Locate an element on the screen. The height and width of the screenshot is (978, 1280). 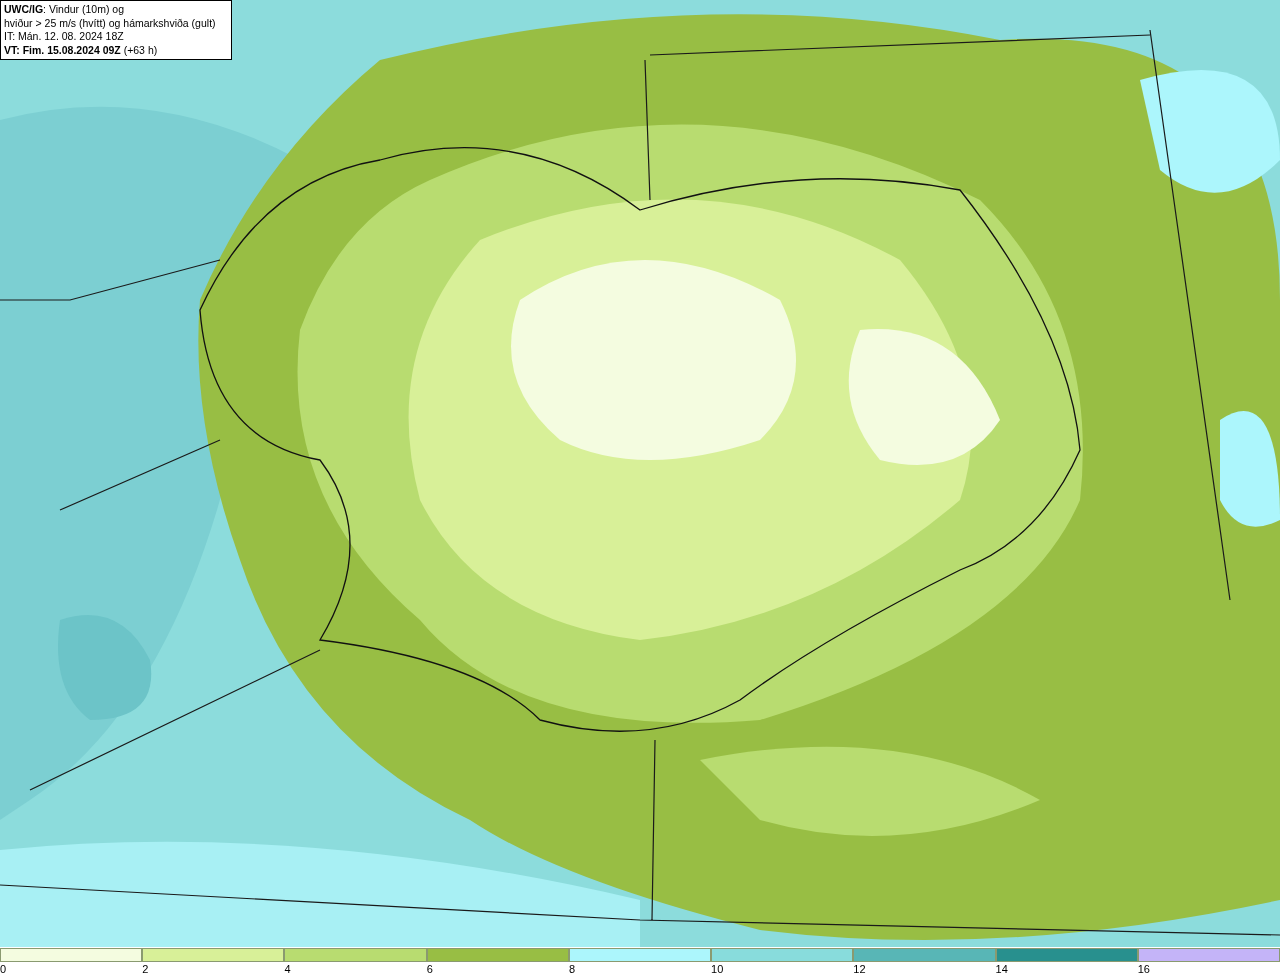
legend-label: 12 is located at coordinates (859, 970).